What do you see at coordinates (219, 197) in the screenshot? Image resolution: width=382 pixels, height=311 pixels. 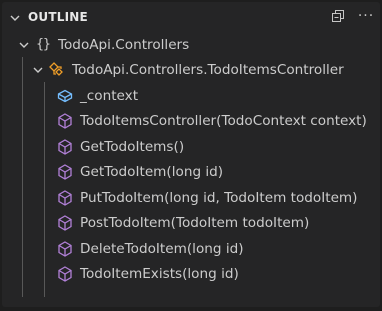 I see `tree-item-label: PutTodoItem(long id, TodoItem todoItem)` at bounding box center [219, 197].